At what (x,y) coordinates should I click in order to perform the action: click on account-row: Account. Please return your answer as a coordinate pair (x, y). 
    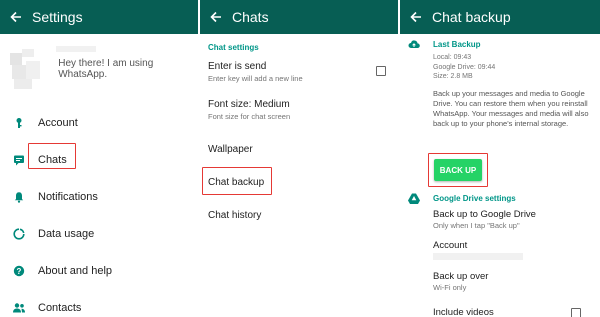
    Looking at the image, I should click on (513, 252).